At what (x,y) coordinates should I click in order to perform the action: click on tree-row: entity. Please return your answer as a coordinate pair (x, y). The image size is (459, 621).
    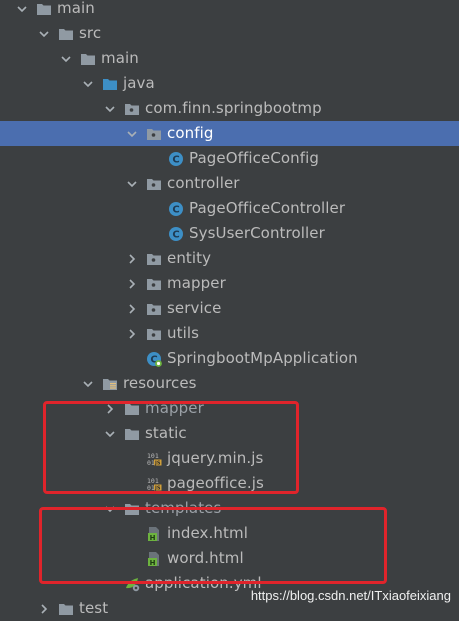
    Looking at the image, I should click on (229, 258).